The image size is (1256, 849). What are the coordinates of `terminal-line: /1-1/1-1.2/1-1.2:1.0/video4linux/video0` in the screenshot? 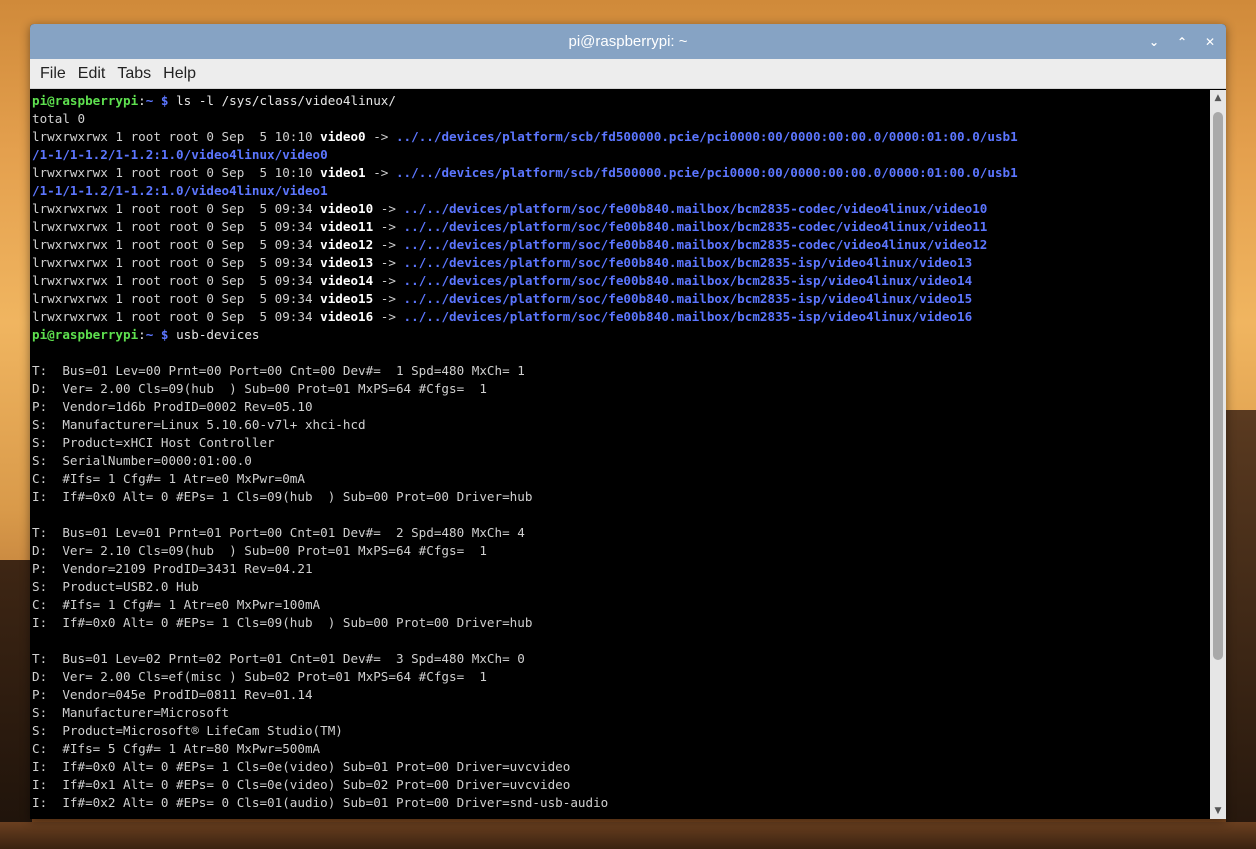 It's located at (621, 155).